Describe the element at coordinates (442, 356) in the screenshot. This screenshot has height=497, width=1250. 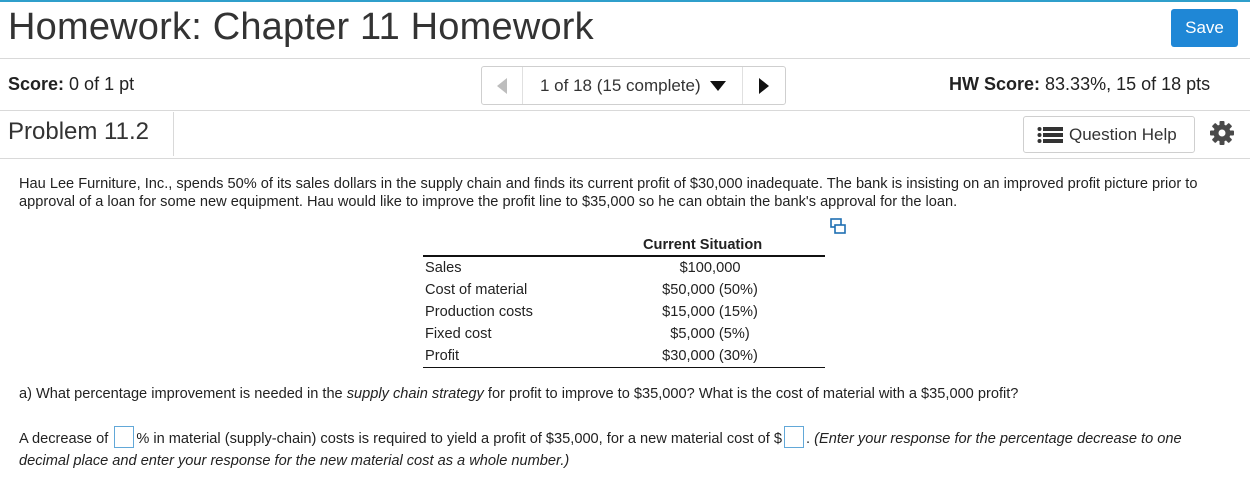
I see `row-label: Profit` at that location.